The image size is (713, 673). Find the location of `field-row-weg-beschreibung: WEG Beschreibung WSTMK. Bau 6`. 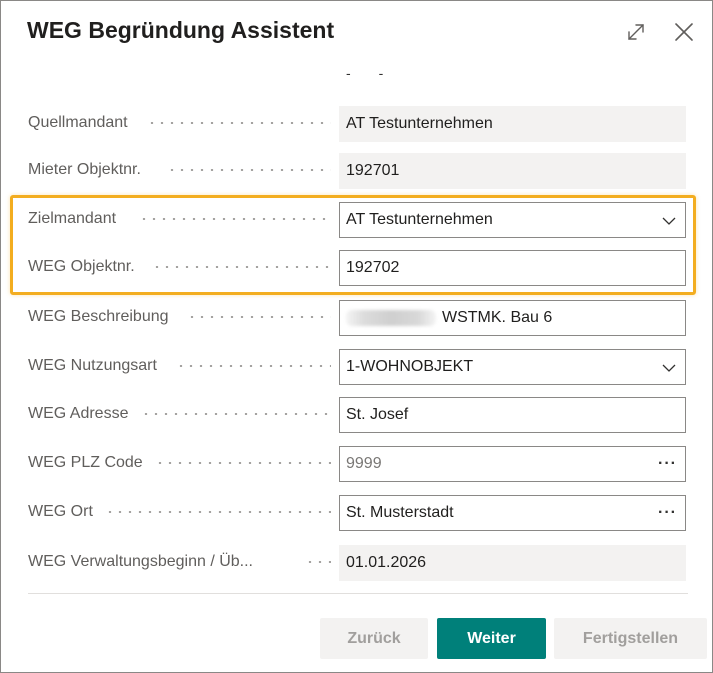

field-row-weg-beschreibung: WEG Beschreibung WSTMK. Bau 6 is located at coordinates (357, 317).